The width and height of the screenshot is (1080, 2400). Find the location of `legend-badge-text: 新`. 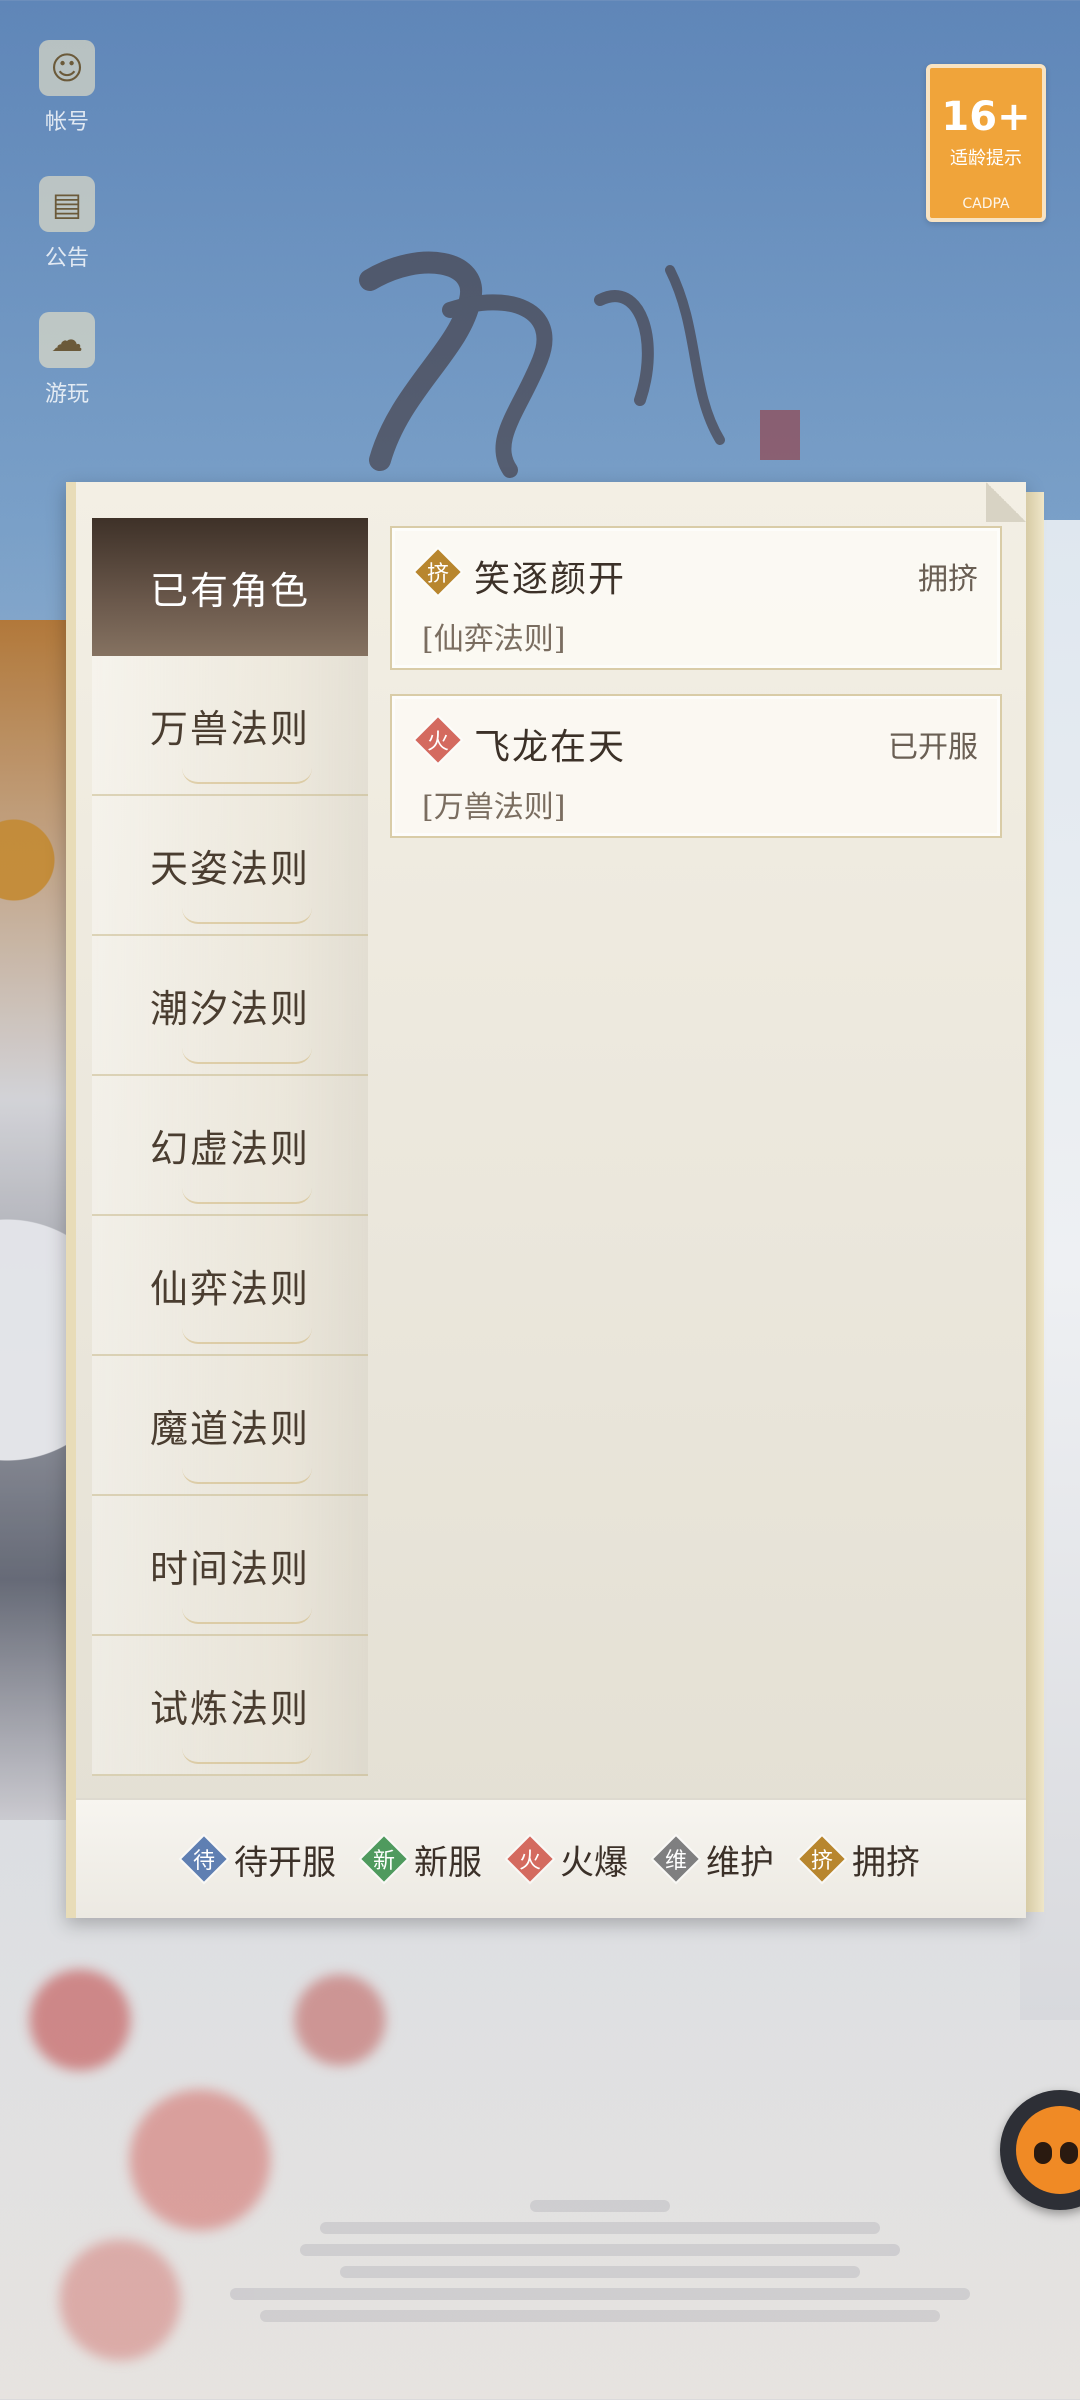

legend-badge-text: 新 is located at coordinates (383, 1861).